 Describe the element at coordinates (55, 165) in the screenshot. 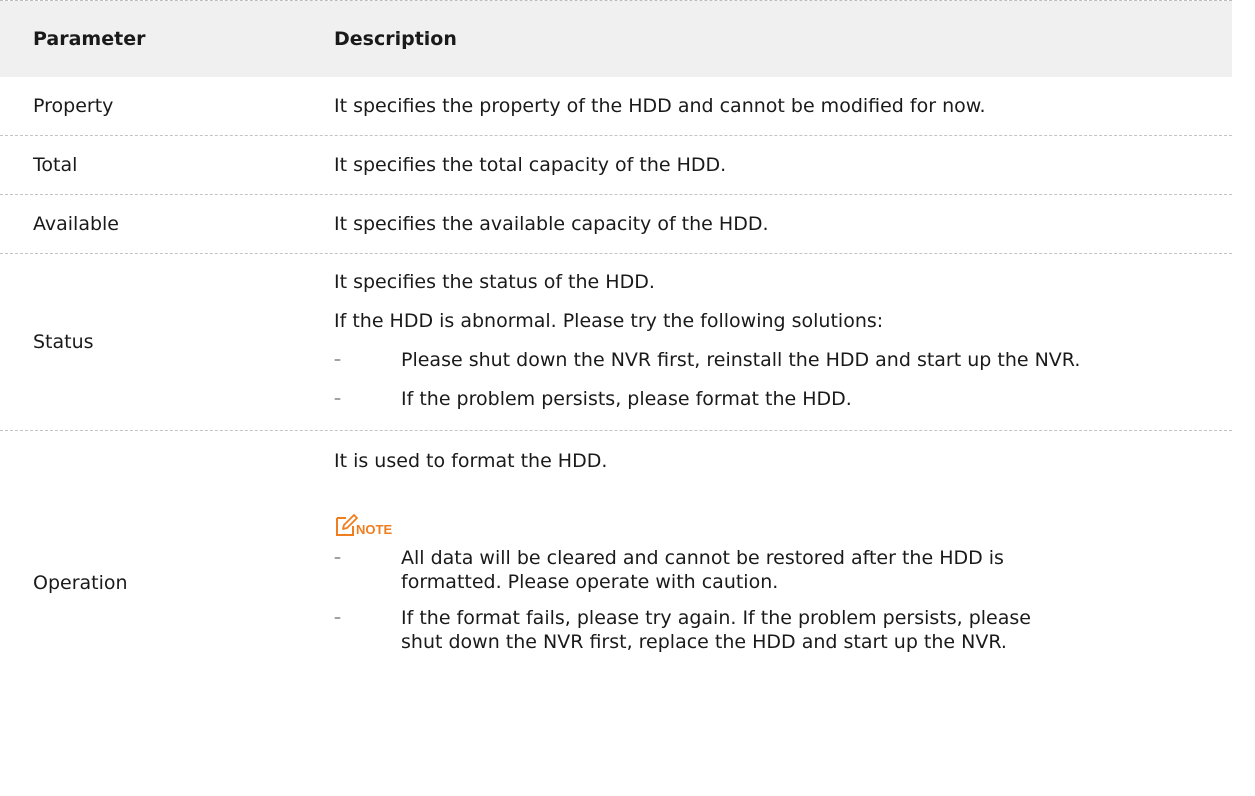

I see `row-parameter: Total` at that location.